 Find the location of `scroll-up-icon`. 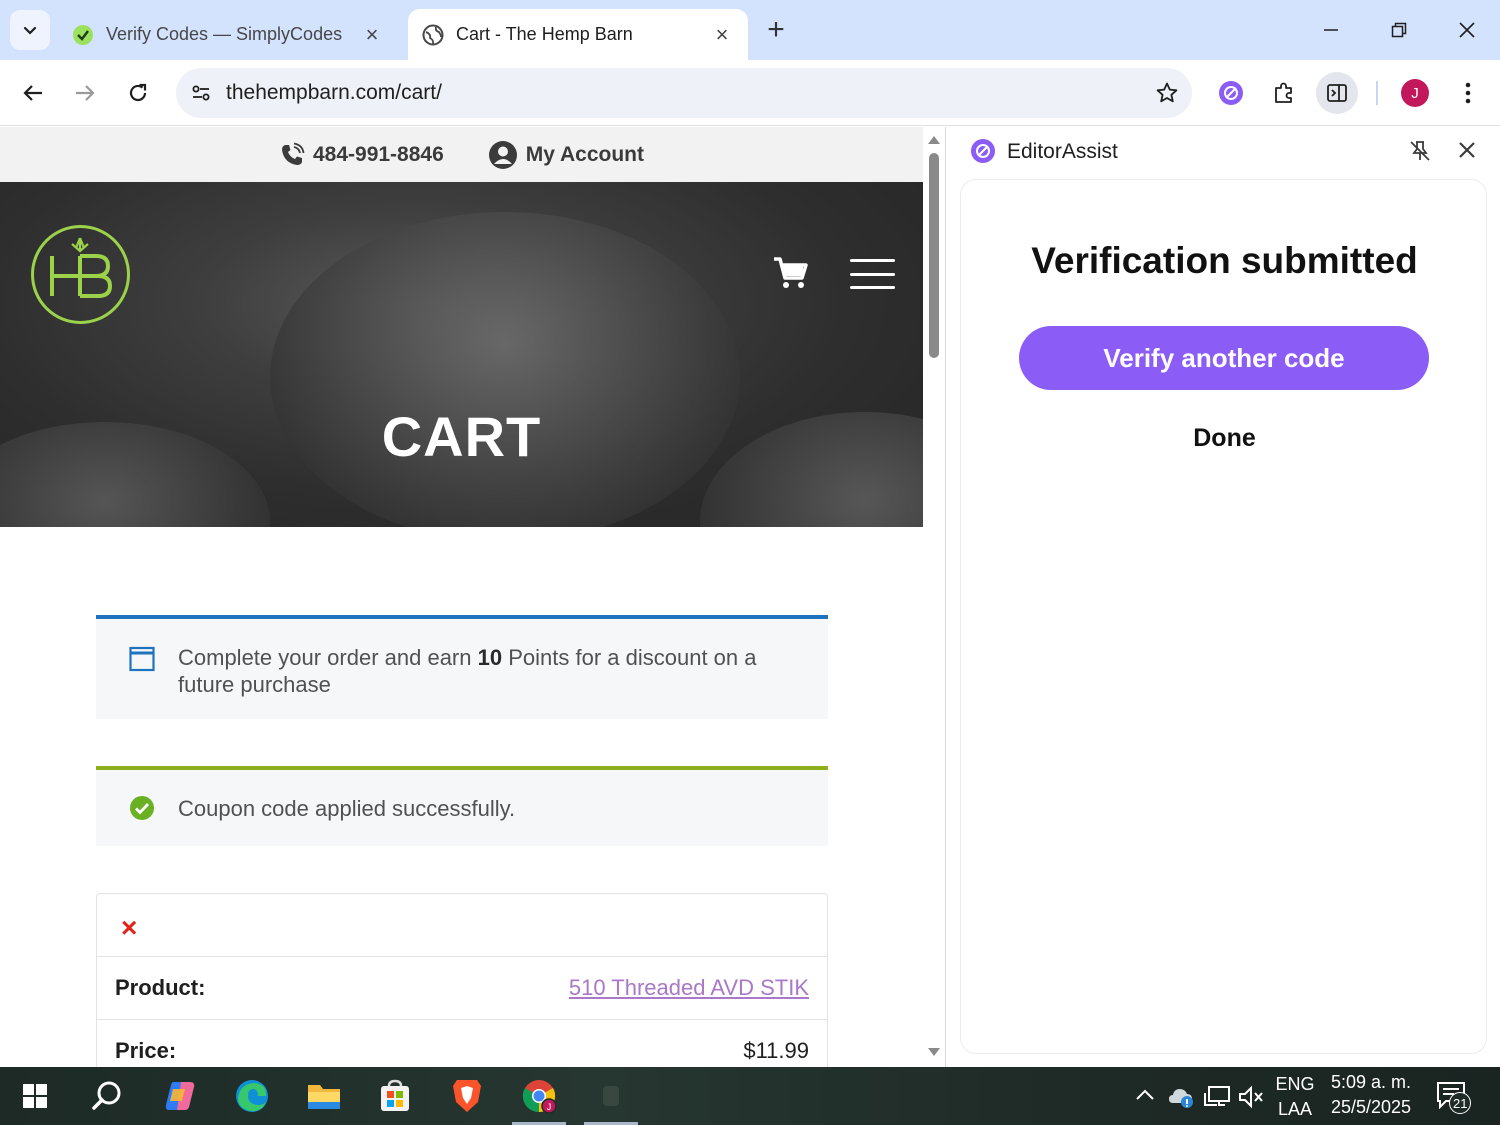

scroll-up-icon is located at coordinates (934, 140).